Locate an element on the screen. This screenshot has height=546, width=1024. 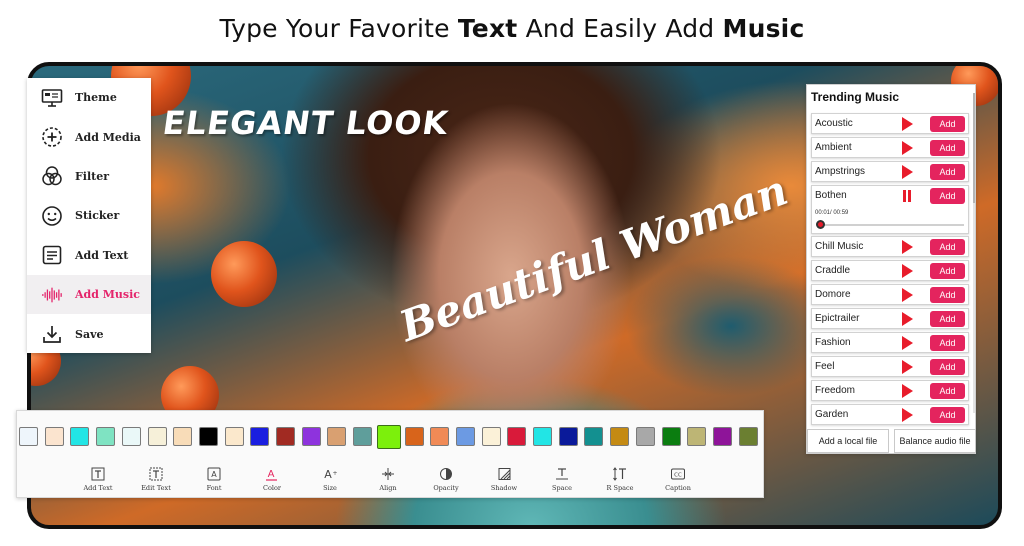
track-row: Garden Add is located at coordinates (890, 414).